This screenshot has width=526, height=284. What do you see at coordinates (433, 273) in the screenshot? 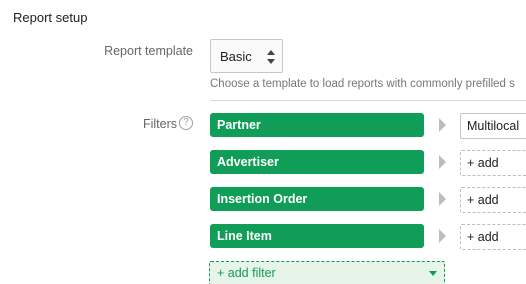
I see `chevron-down-icon` at bounding box center [433, 273].